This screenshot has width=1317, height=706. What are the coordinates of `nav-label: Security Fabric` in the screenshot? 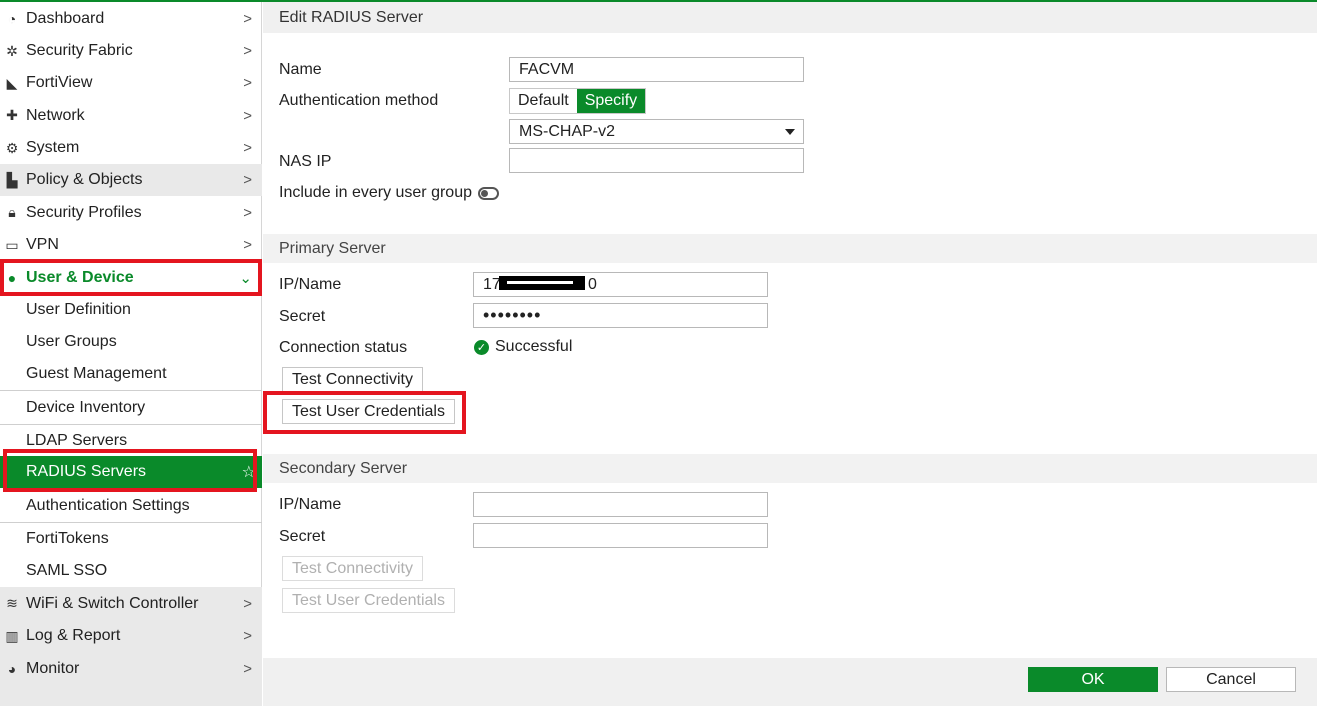 It's located at (79, 50).